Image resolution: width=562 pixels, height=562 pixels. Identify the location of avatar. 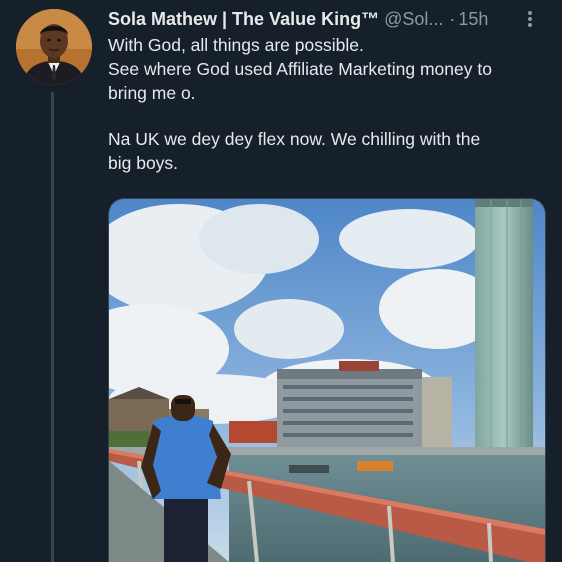
(54, 47).